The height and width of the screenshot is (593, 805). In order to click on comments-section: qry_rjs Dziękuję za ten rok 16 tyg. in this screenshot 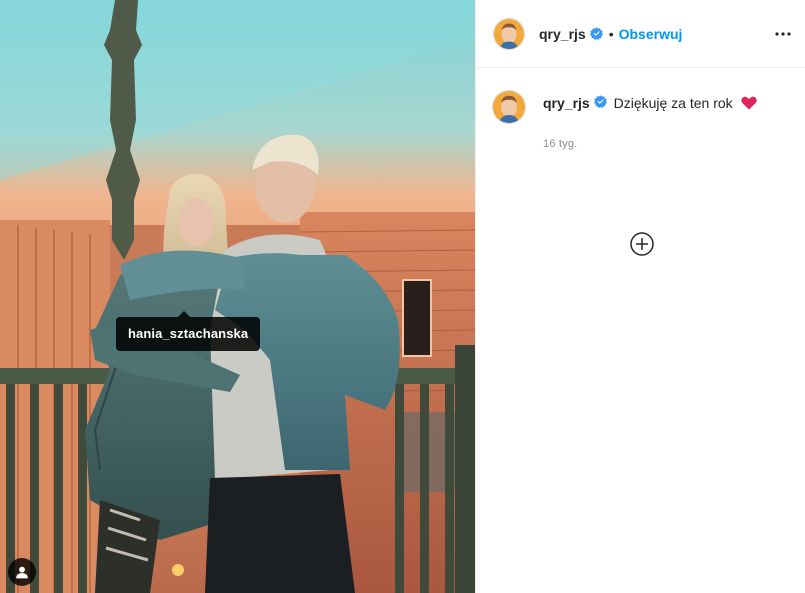, I will do `click(640, 162)`.